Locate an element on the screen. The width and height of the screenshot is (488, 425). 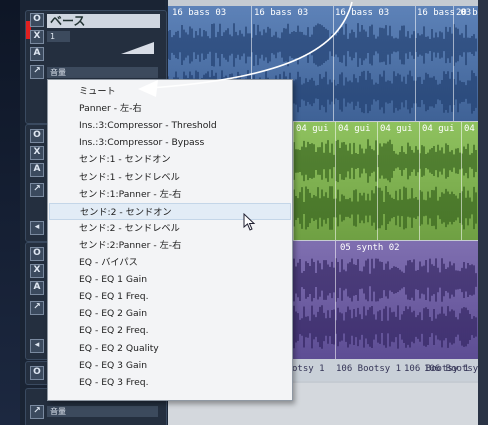
menu-item: Panner - 左-右 is located at coordinates (170, 108).